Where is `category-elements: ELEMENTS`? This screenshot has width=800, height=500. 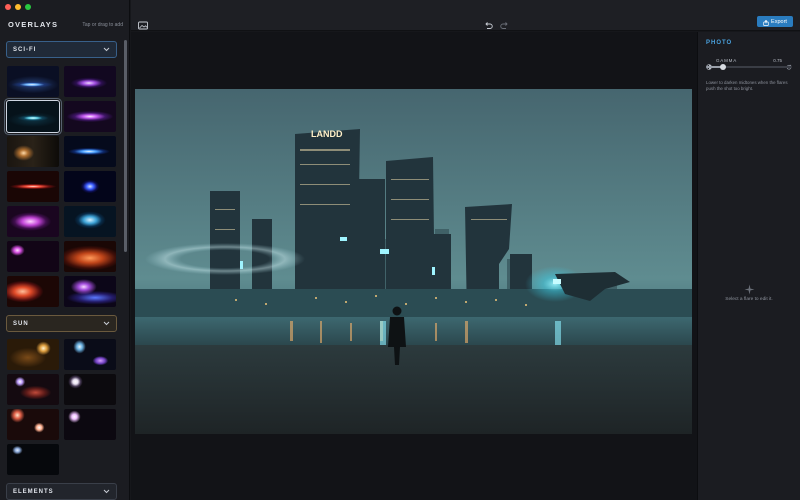
category-elements: ELEMENTS is located at coordinates (61, 491).